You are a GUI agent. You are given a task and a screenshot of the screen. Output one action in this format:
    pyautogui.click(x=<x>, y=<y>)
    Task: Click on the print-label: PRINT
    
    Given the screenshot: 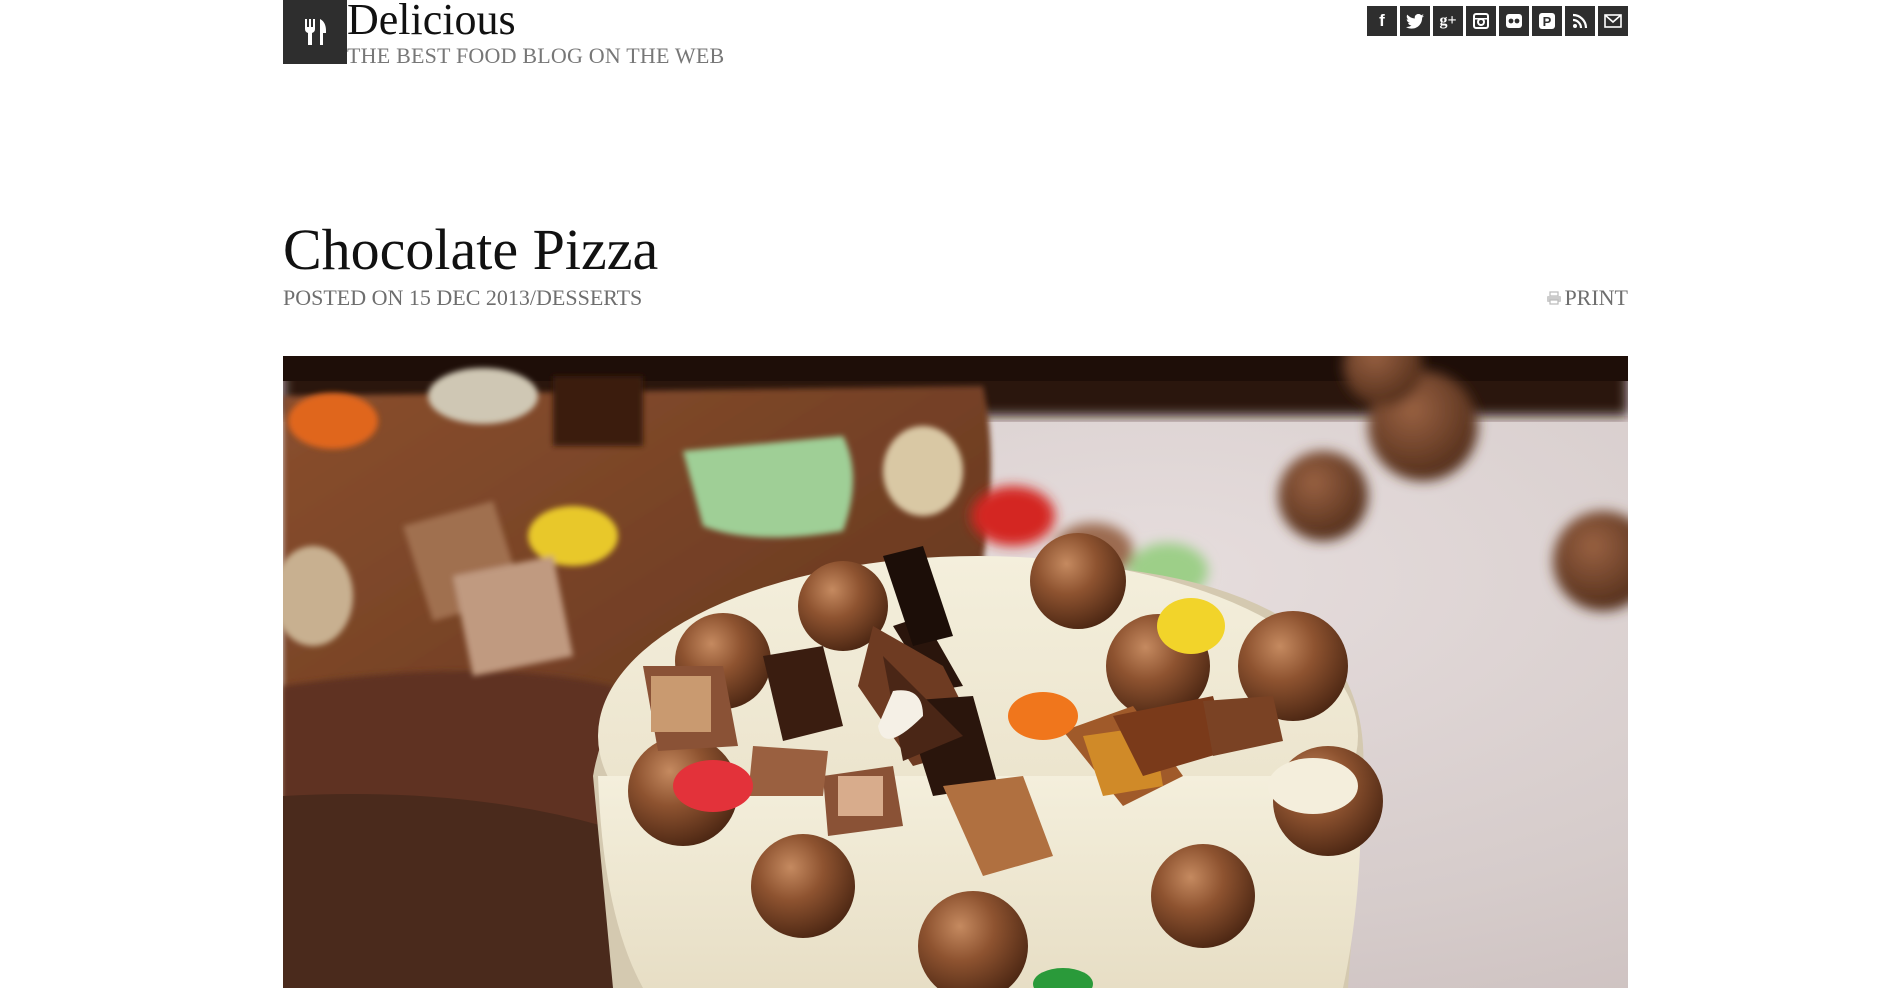 What is the action you would take?
    pyautogui.click(x=1596, y=297)
    